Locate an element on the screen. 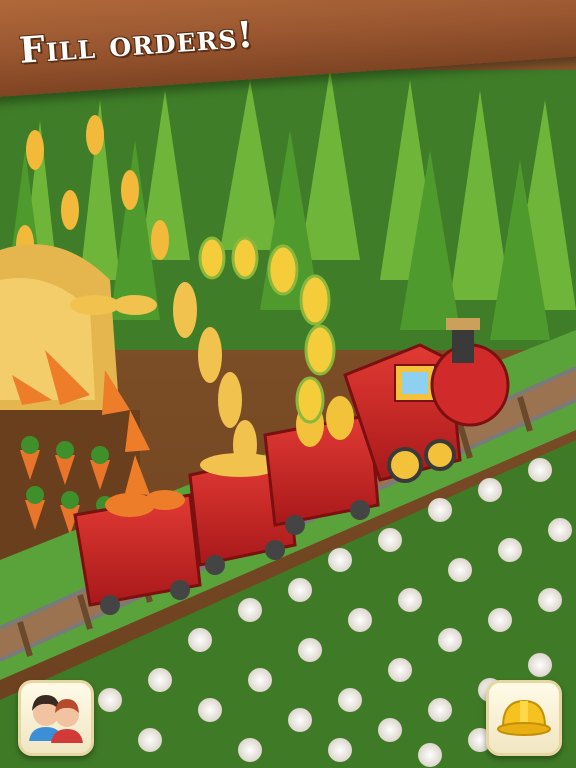 The height and width of the screenshot is (768, 576). friends-icon is located at coordinates (56, 719).